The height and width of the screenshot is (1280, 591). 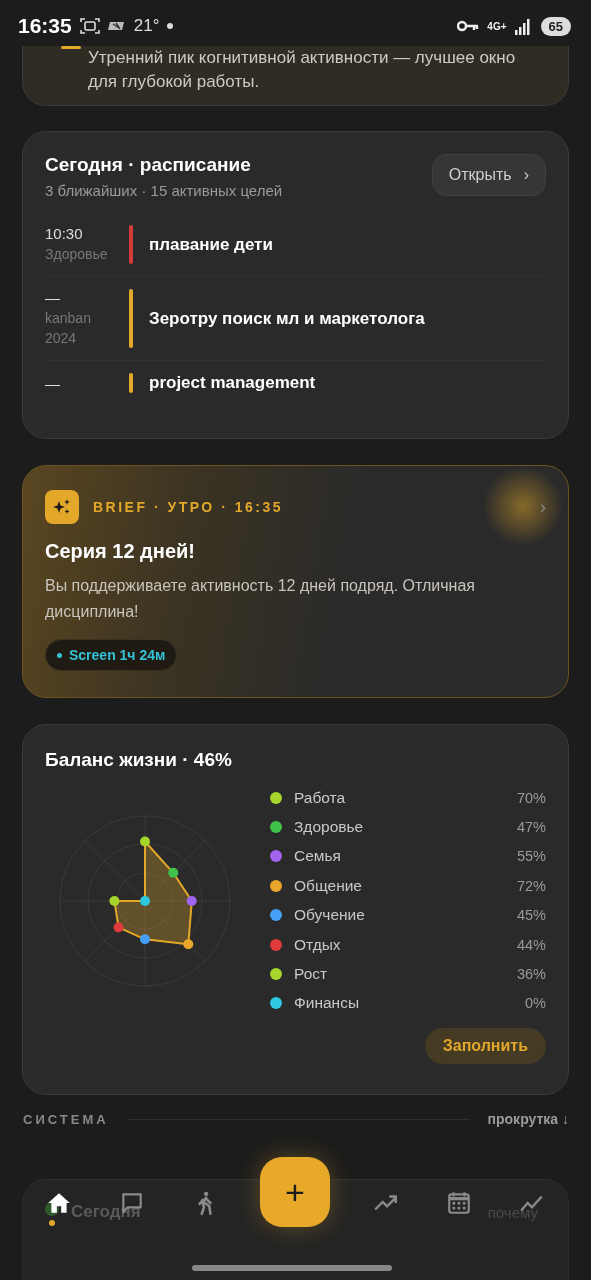 I want to click on card-title: Баланс жизни · 46%, so click(x=139, y=760).